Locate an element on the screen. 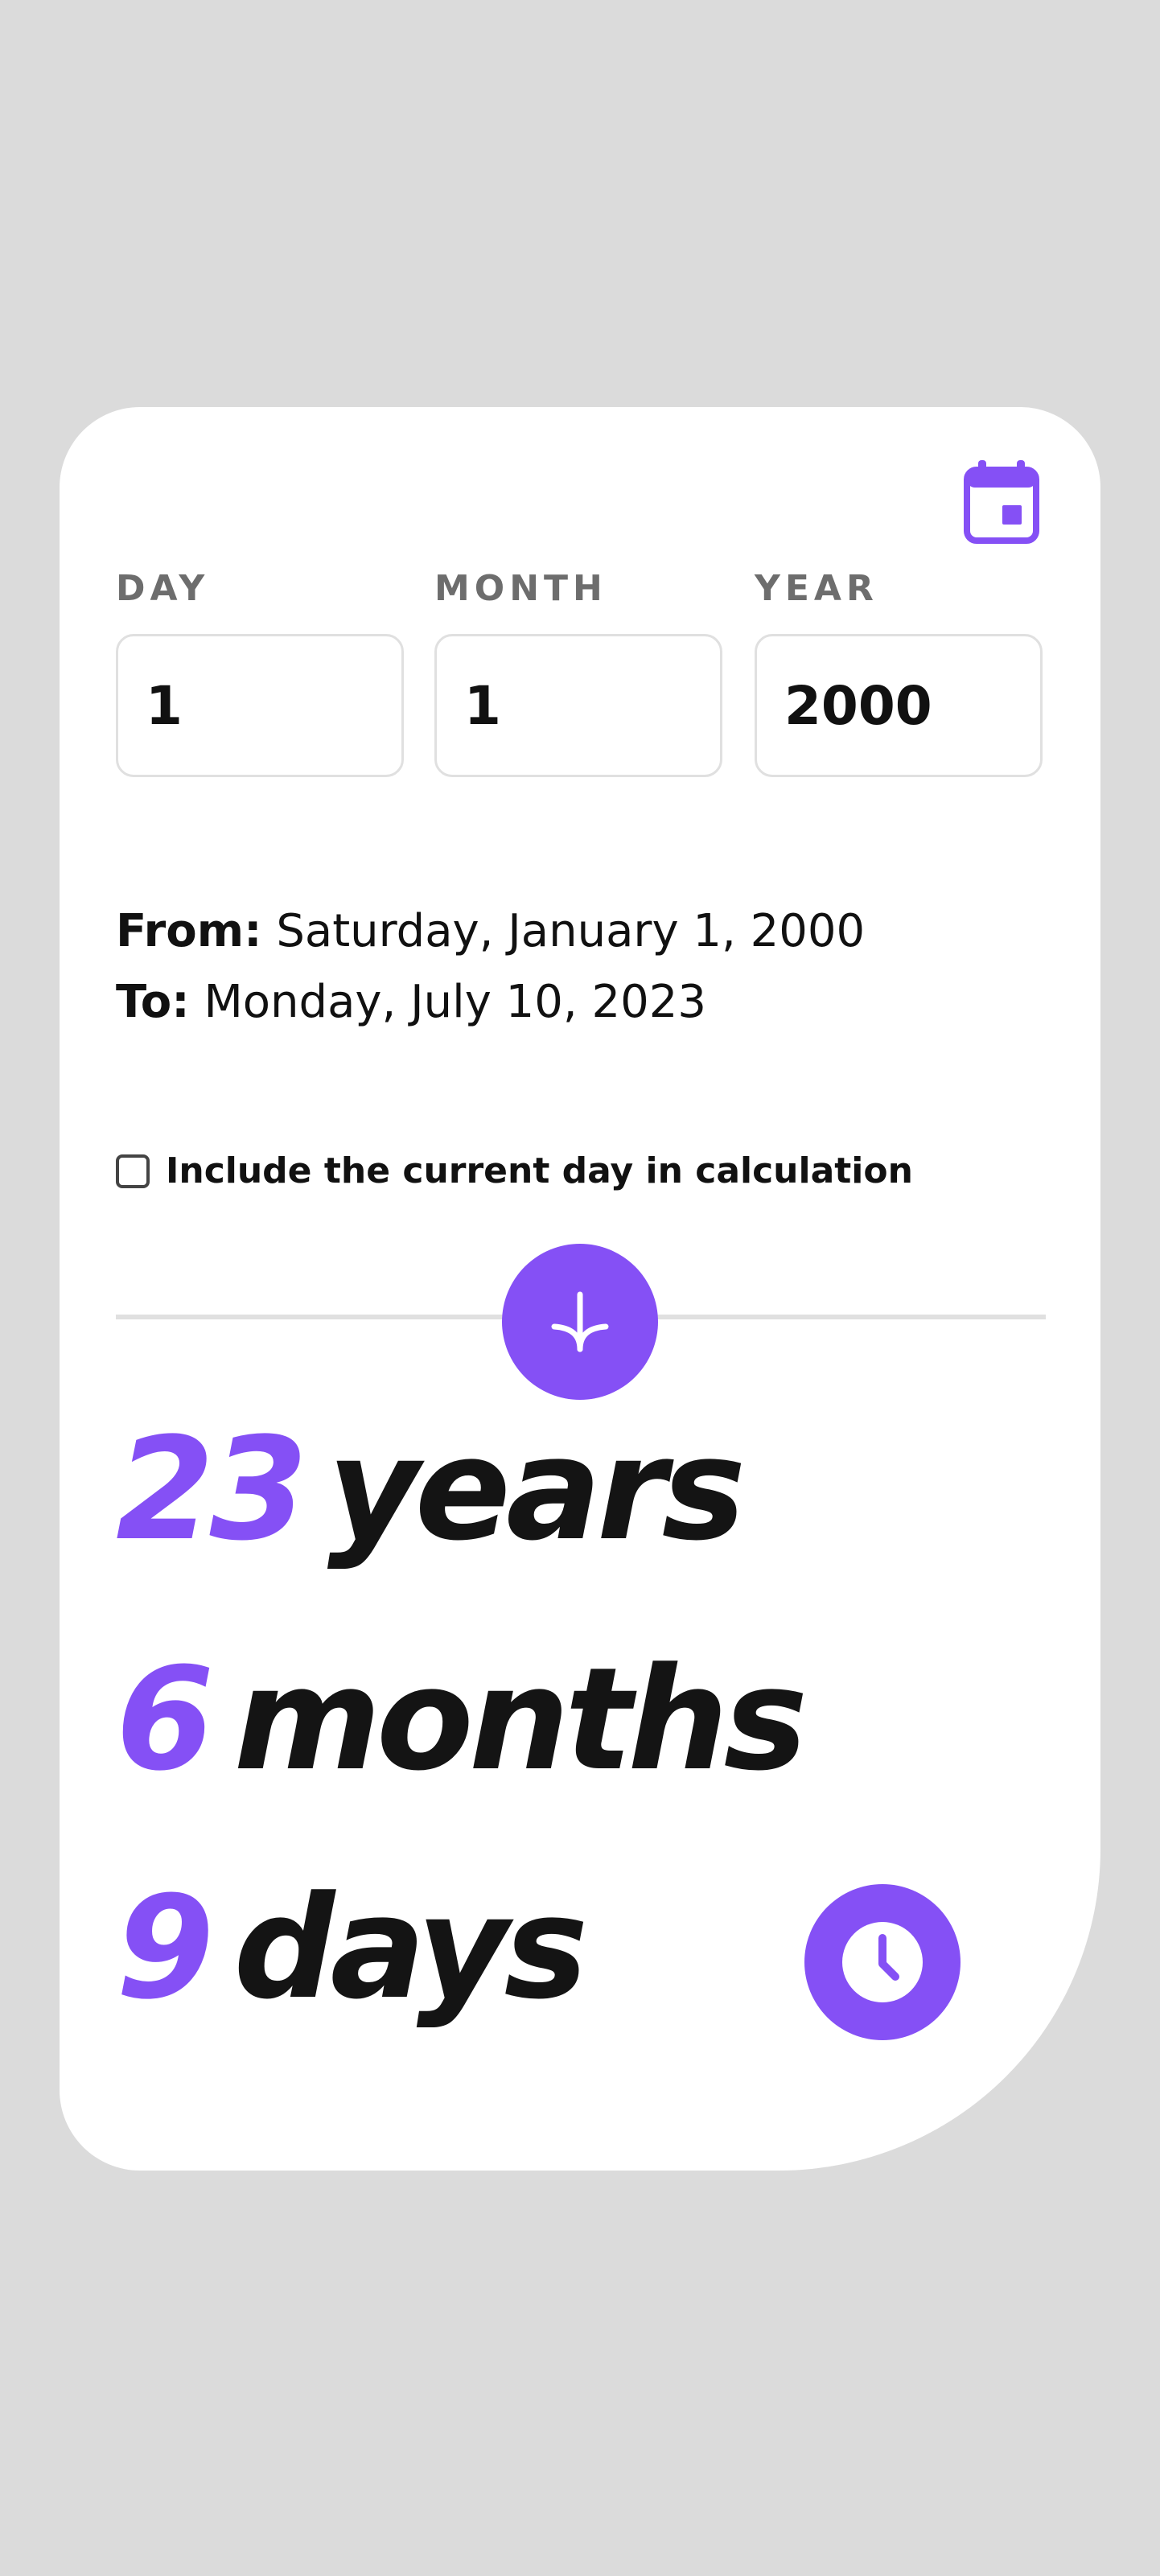 This screenshot has width=1160, height=2576. to-label: To: is located at coordinates (153, 1002).